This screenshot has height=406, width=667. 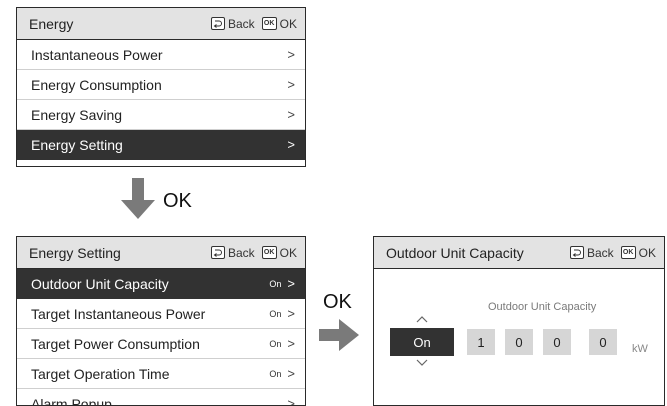 What do you see at coordinates (542, 307) in the screenshot?
I see `capacity-caption: Outdoor Unit Capacity` at bounding box center [542, 307].